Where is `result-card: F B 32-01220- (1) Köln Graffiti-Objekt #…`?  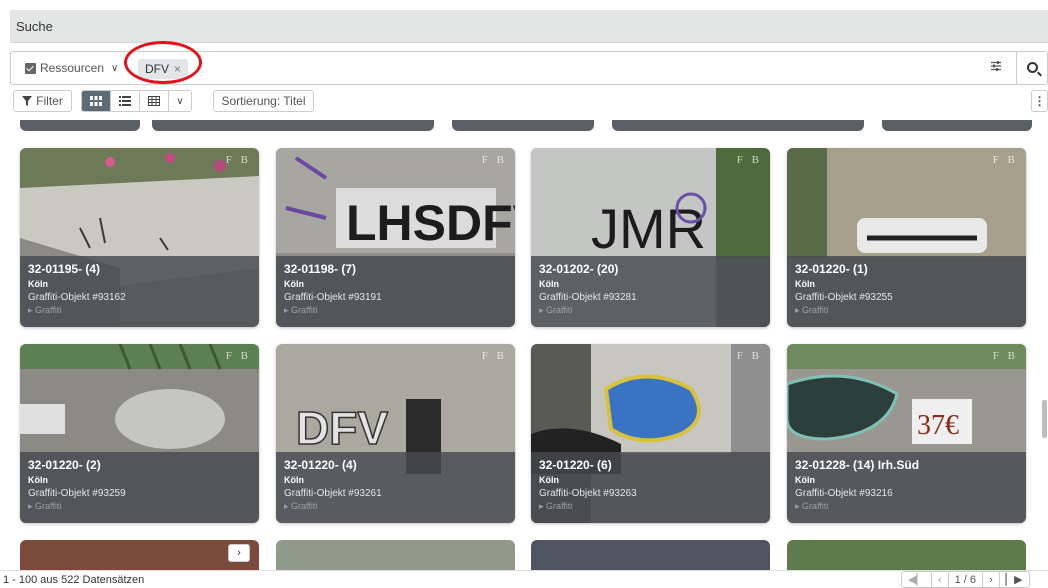 result-card: F B 32-01220- (1) Köln Graffiti-Objekt #… is located at coordinates (906, 237).